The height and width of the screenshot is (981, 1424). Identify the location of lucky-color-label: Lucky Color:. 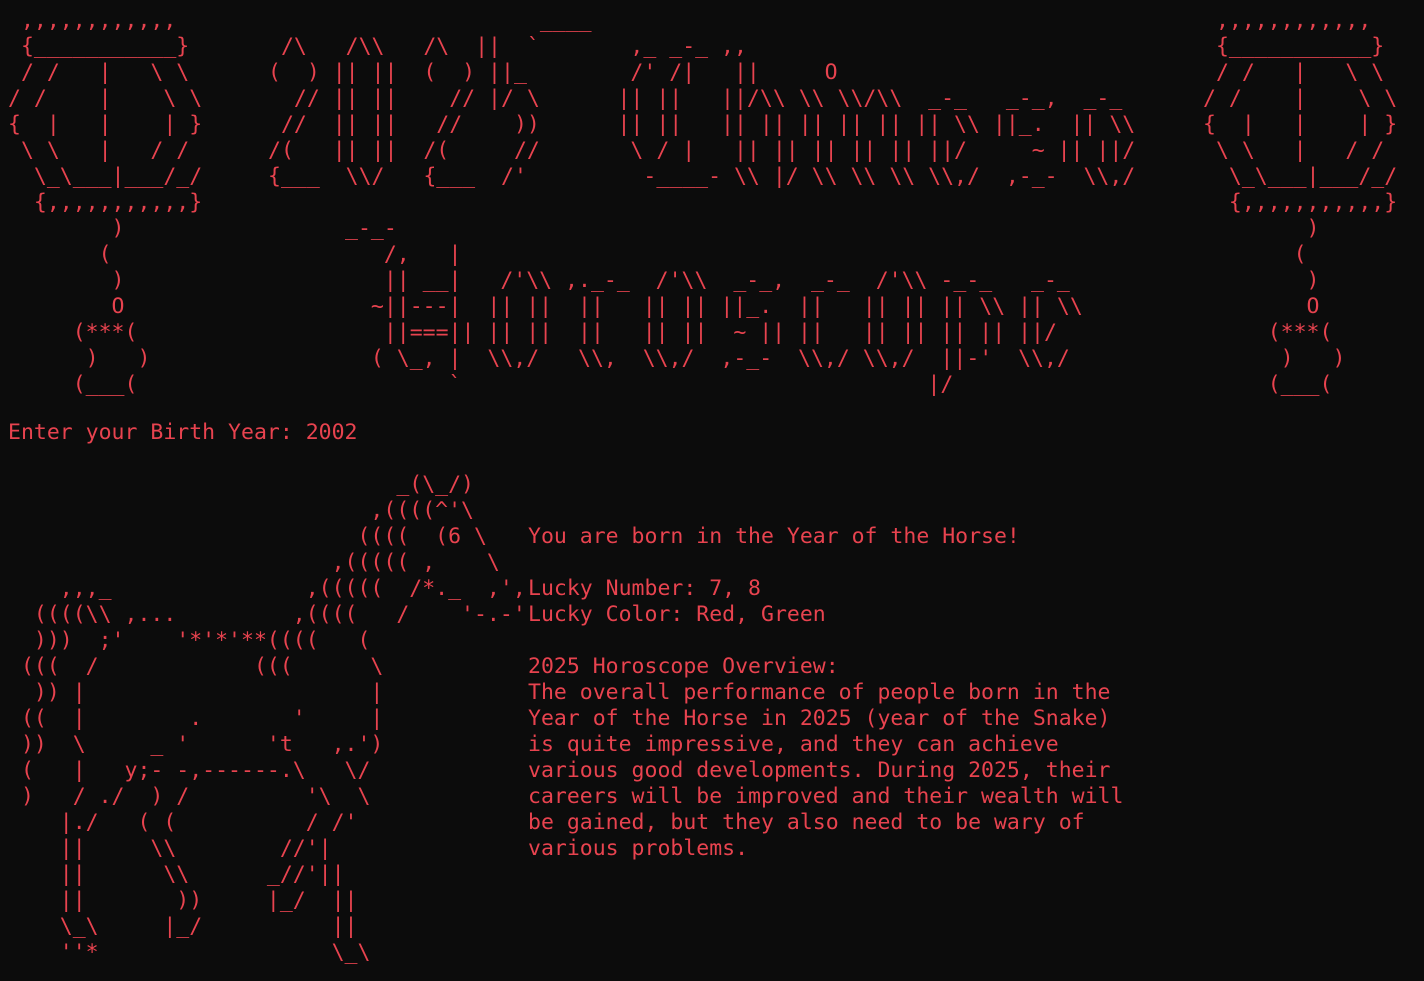
(612, 614).